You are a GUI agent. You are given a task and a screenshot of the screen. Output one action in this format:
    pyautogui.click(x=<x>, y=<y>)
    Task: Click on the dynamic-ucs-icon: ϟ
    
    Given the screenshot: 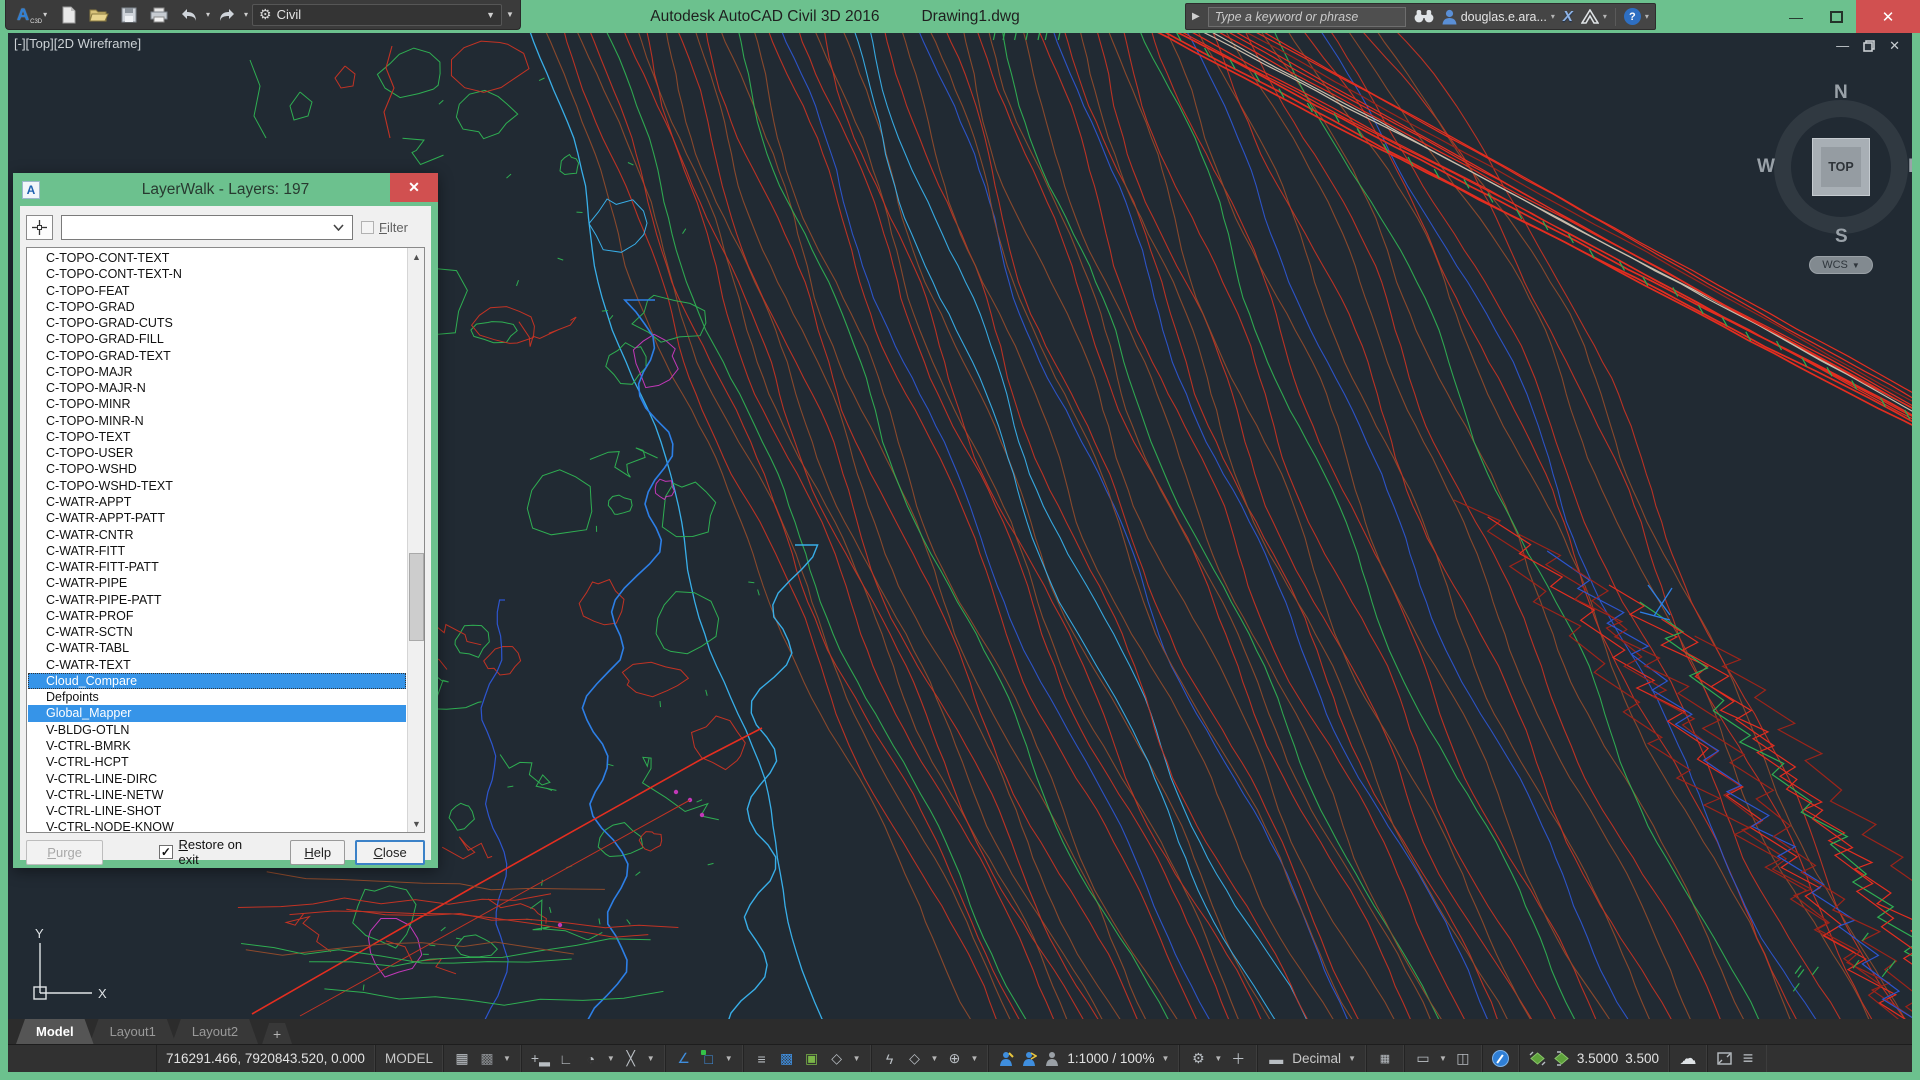 What is the action you would take?
    pyautogui.click(x=890, y=1059)
    